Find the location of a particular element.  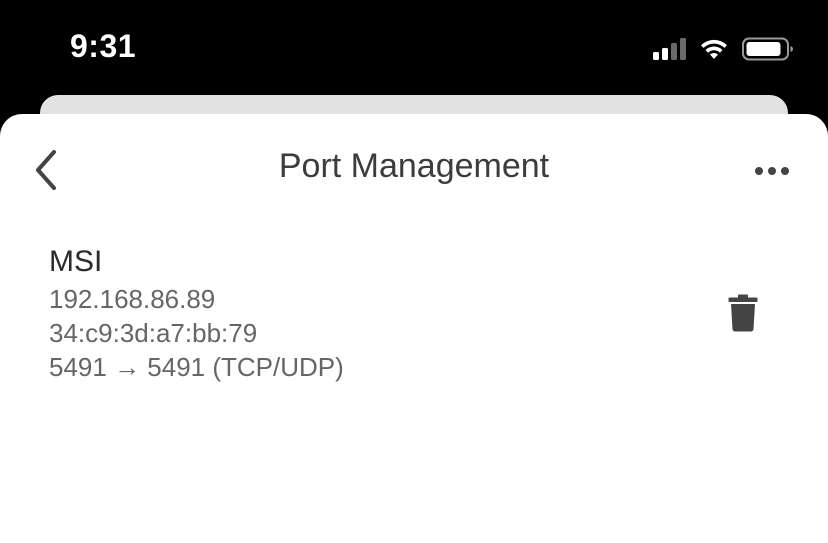

more-options-button is located at coordinates (772, 171).